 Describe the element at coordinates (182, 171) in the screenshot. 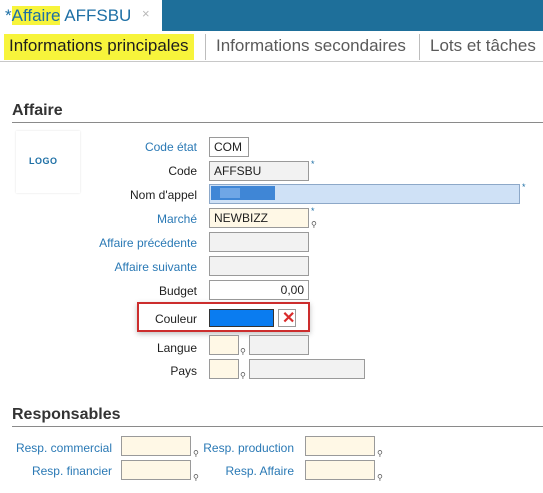

I see `label-code: Code` at that location.